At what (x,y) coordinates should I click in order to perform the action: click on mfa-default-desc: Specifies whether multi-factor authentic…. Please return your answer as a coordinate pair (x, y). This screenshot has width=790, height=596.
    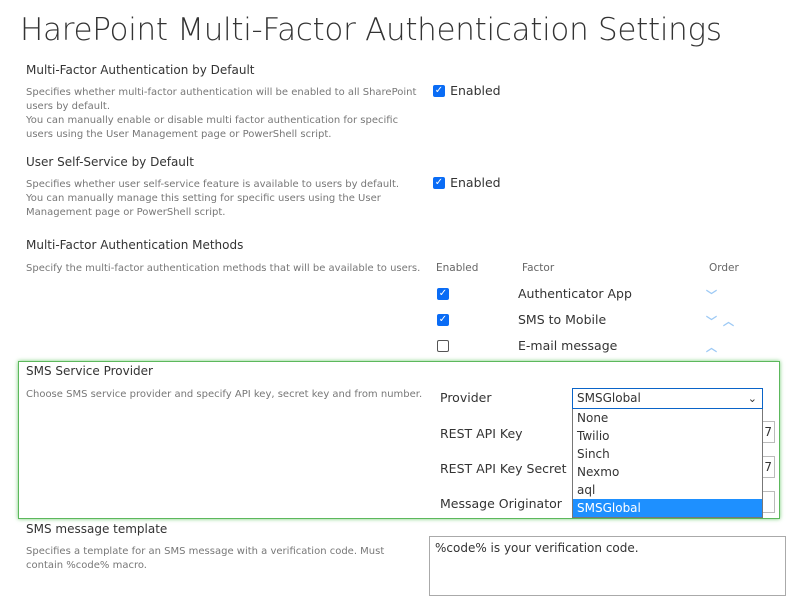
    Looking at the image, I should click on (226, 114).